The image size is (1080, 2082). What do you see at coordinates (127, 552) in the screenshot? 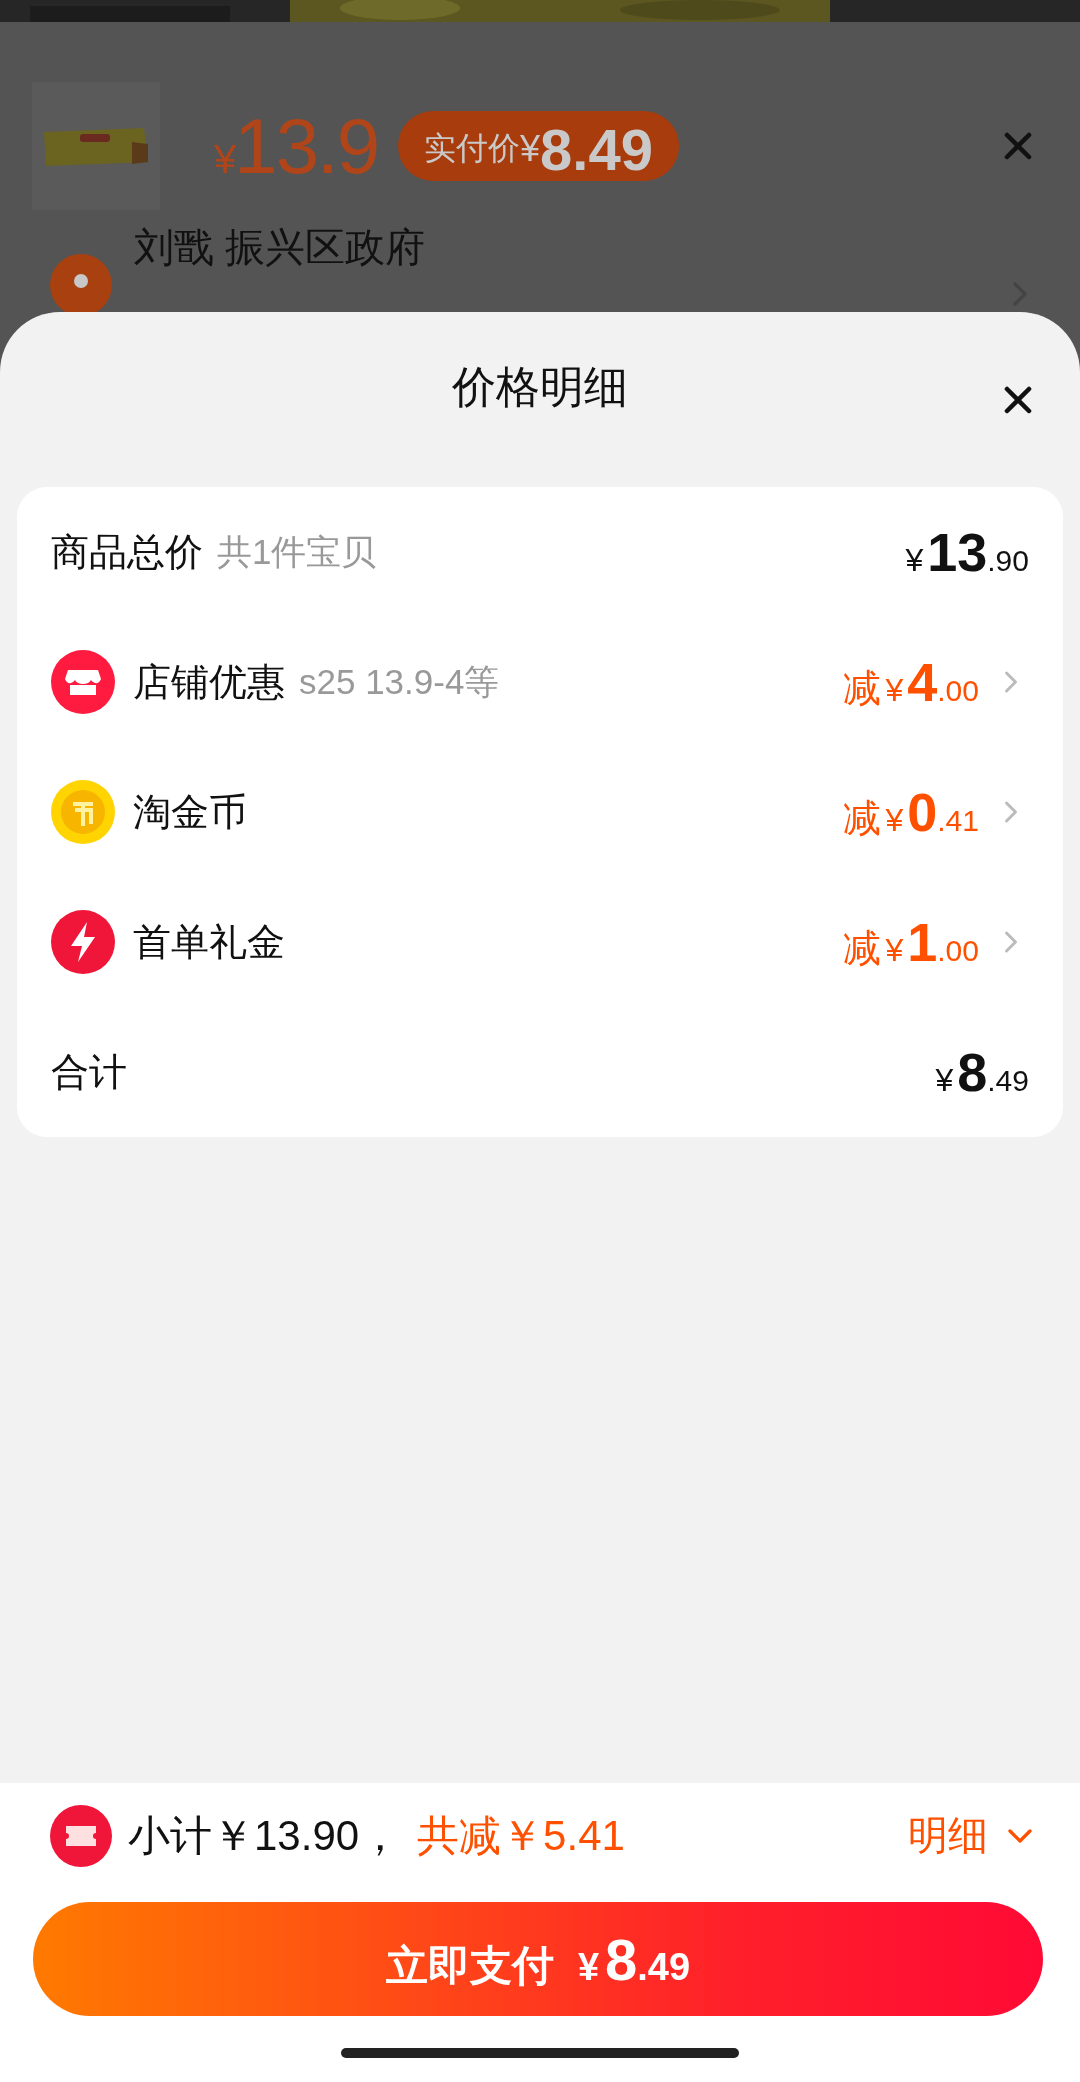
I see `row-label: 商品总价` at bounding box center [127, 552].